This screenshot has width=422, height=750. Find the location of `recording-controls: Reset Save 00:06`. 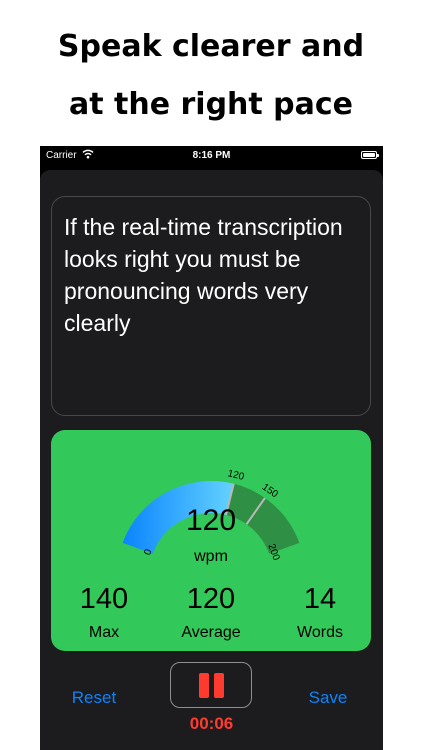

recording-controls: Reset Save 00:06 is located at coordinates (211, 698).